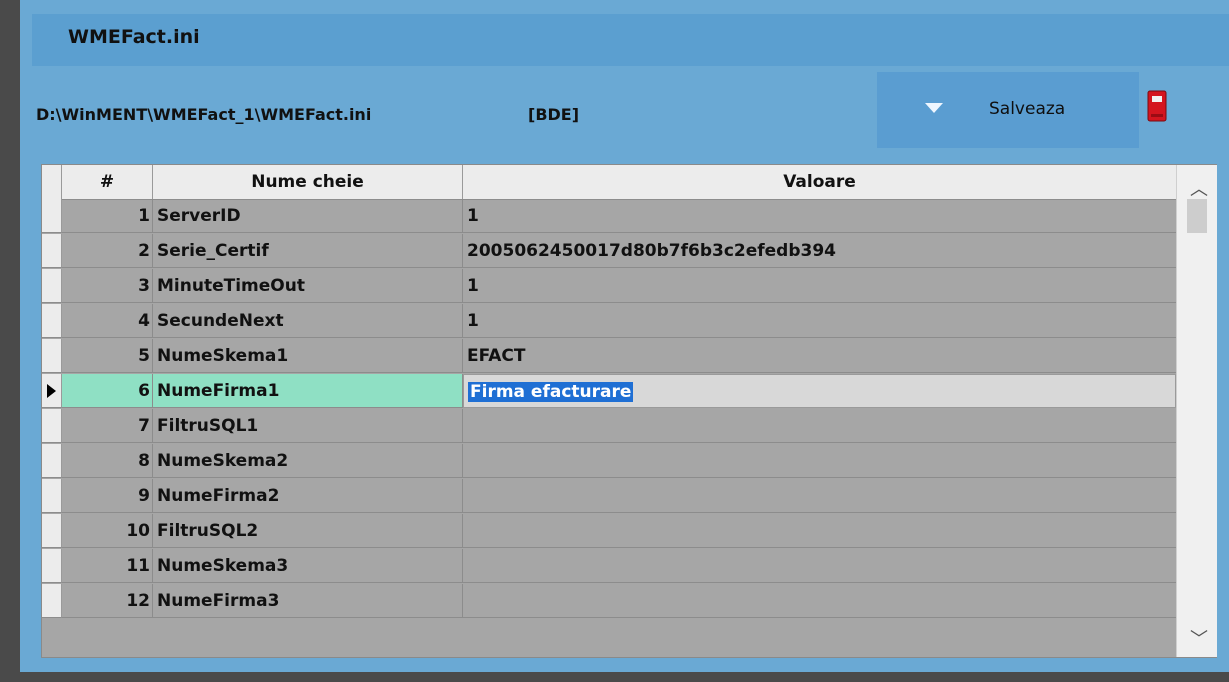  Describe the element at coordinates (52, 182) in the screenshot. I see `header-indicator` at that location.